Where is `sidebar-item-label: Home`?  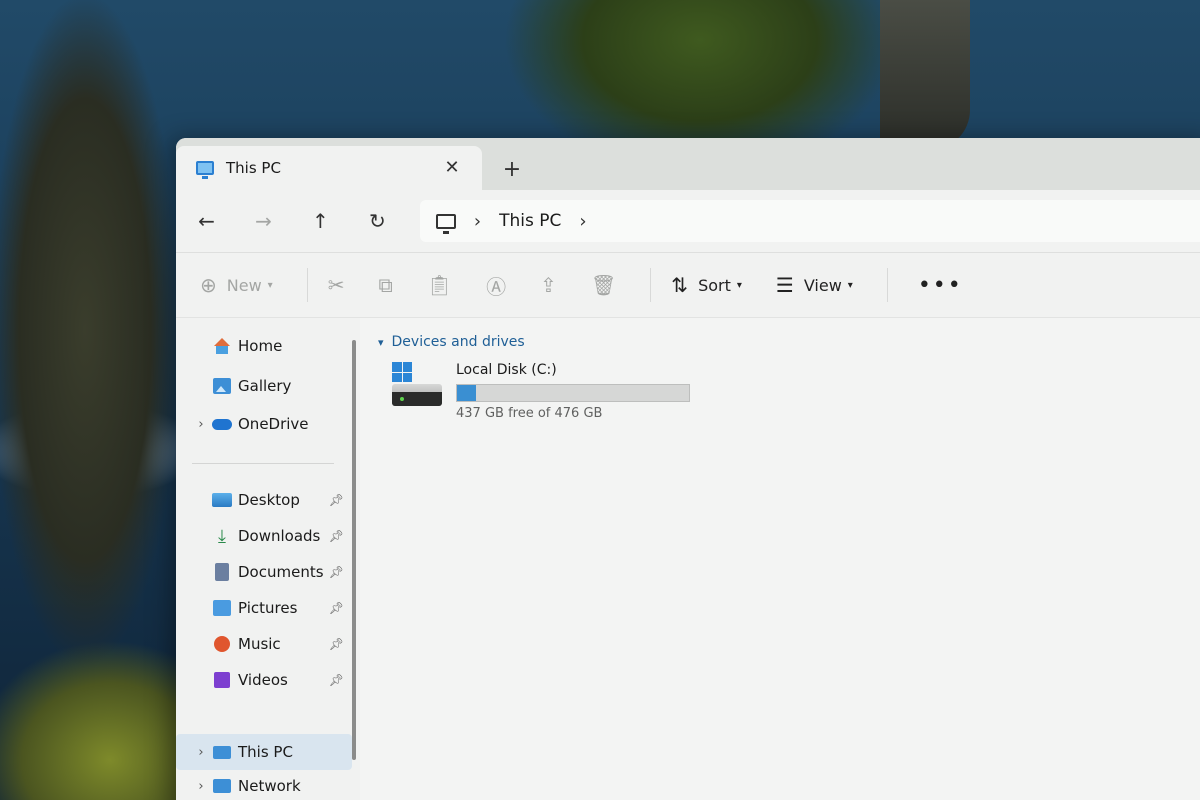
sidebar-item-label: Home is located at coordinates (260, 346).